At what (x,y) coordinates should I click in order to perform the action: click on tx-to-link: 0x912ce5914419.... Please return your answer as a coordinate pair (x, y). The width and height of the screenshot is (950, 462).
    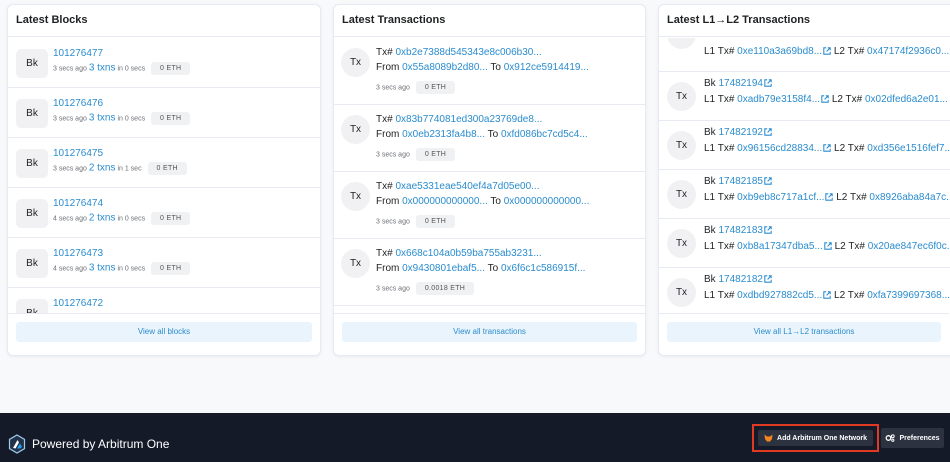
    Looking at the image, I should click on (546, 67).